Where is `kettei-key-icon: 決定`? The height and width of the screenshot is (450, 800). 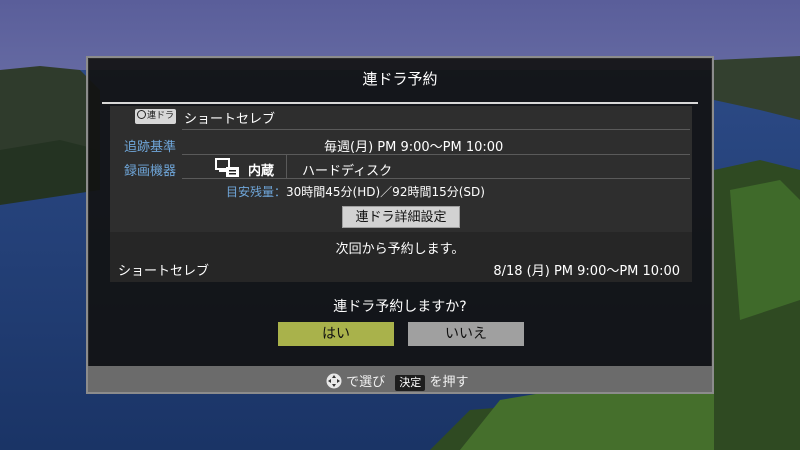
kettei-key-icon: 決定 is located at coordinates (410, 383).